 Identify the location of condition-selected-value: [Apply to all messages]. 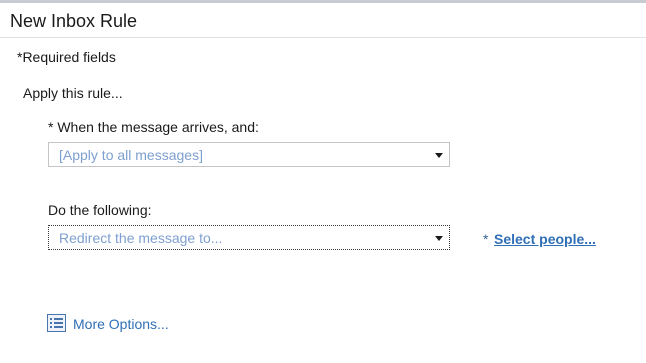
(131, 155).